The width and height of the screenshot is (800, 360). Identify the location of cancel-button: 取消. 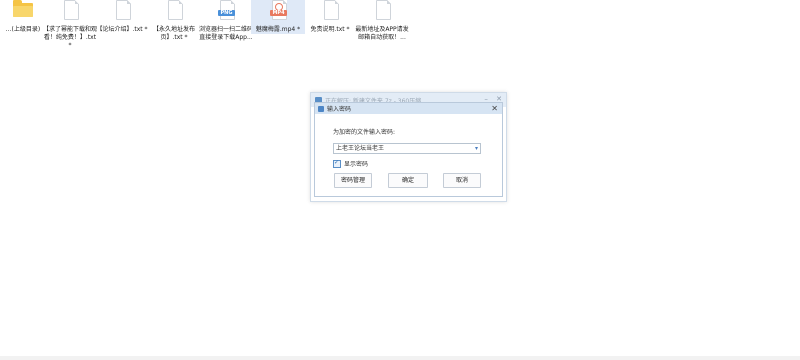
(462, 180).